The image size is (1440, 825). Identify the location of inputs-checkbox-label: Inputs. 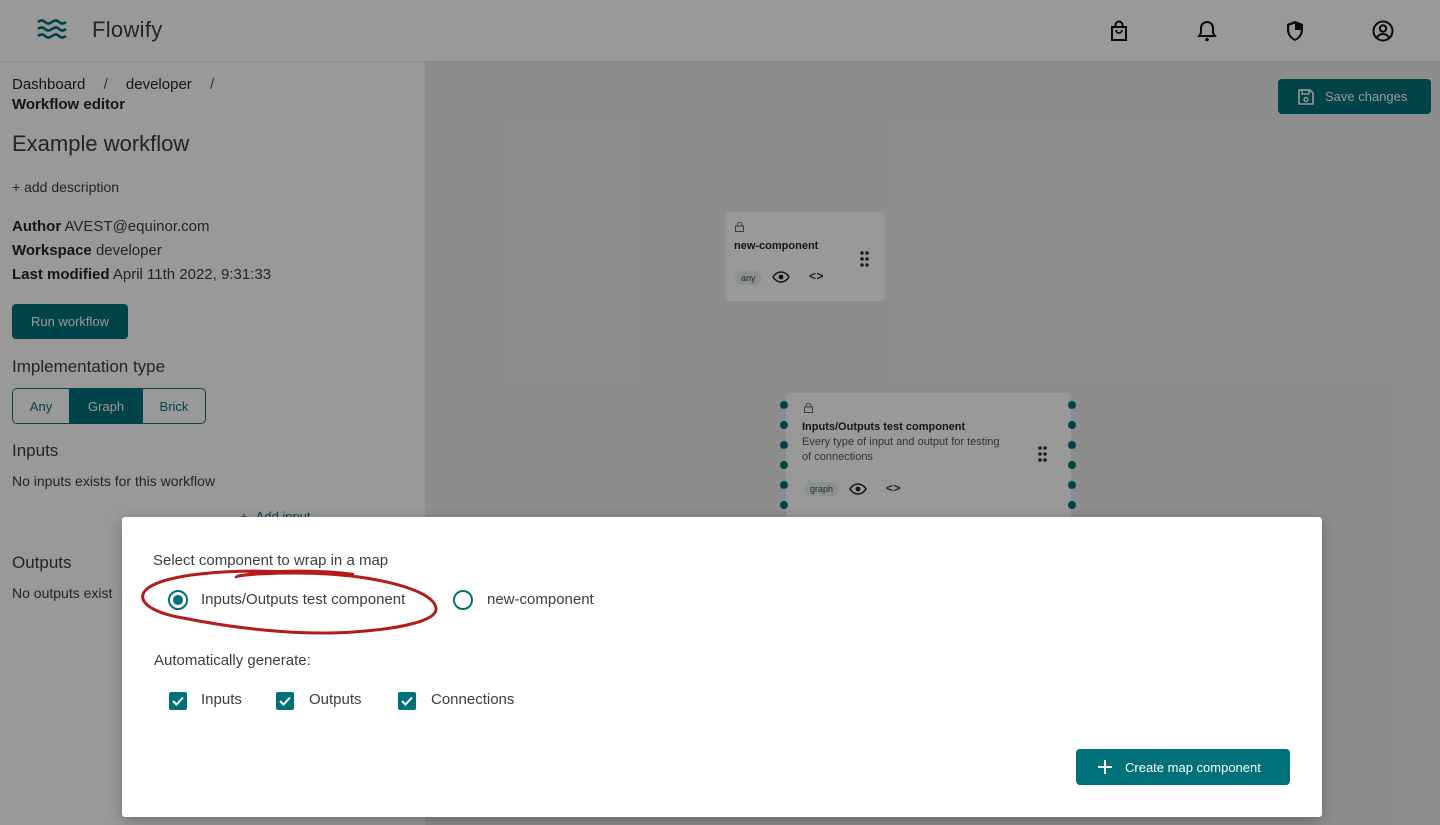
(221, 699).